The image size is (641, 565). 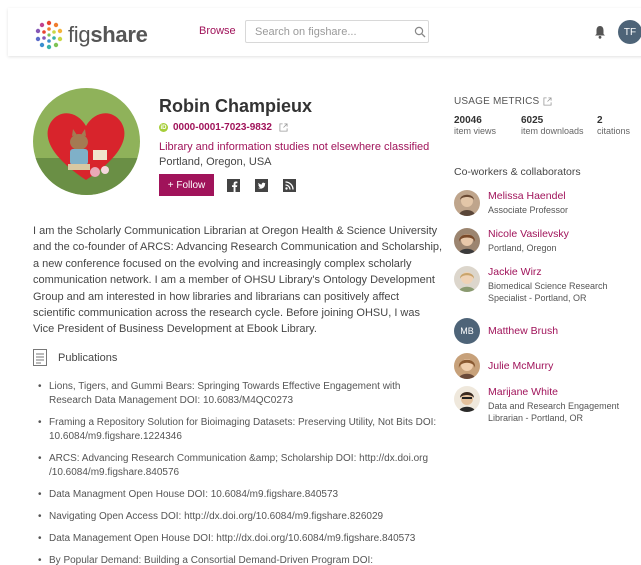 I want to click on figshare-logo-text: figshare, so click(x=108, y=34).